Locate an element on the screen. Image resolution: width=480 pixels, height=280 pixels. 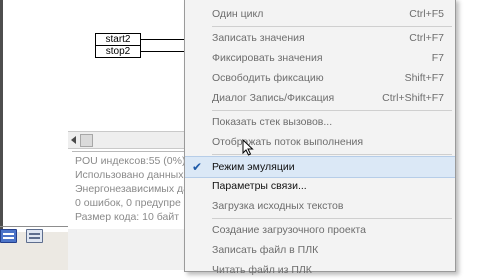
menu-item-force-values: Фиксировать значения F7 is located at coordinates (320, 58).